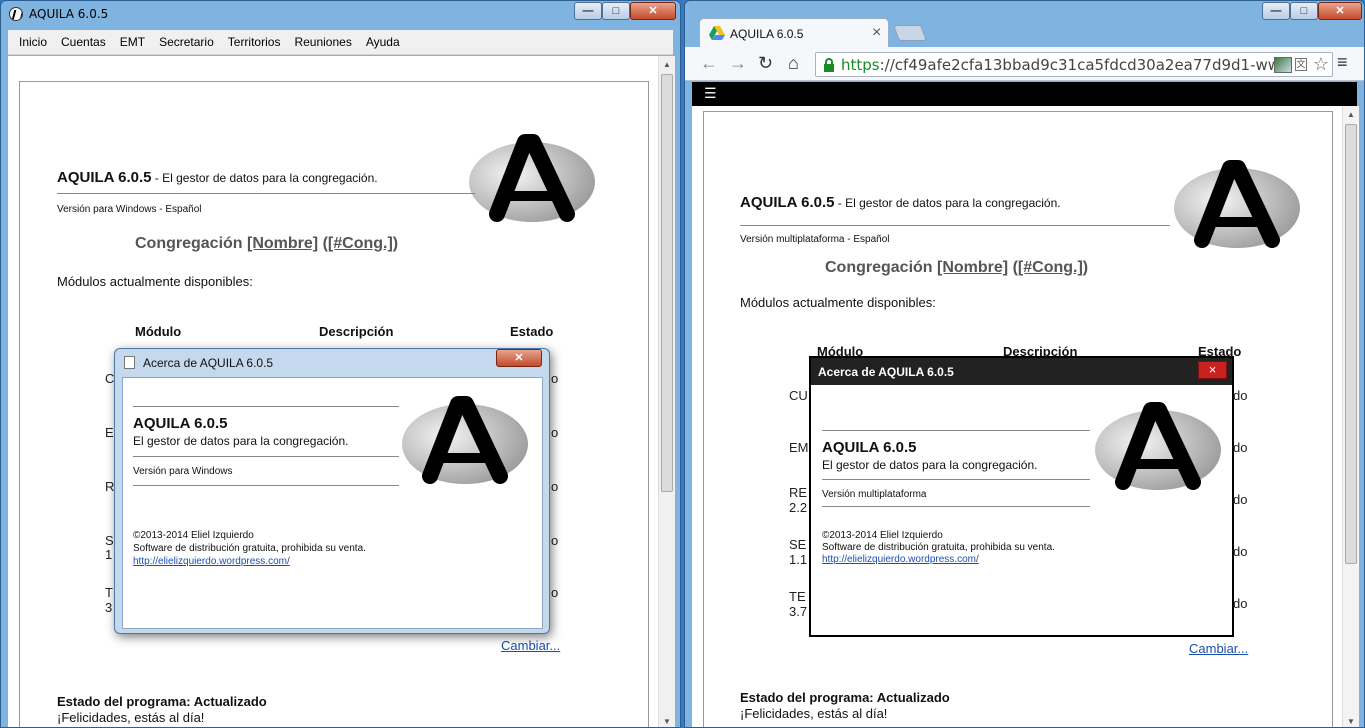  I want to click on menu-territorios: Territorios, so click(254, 42).